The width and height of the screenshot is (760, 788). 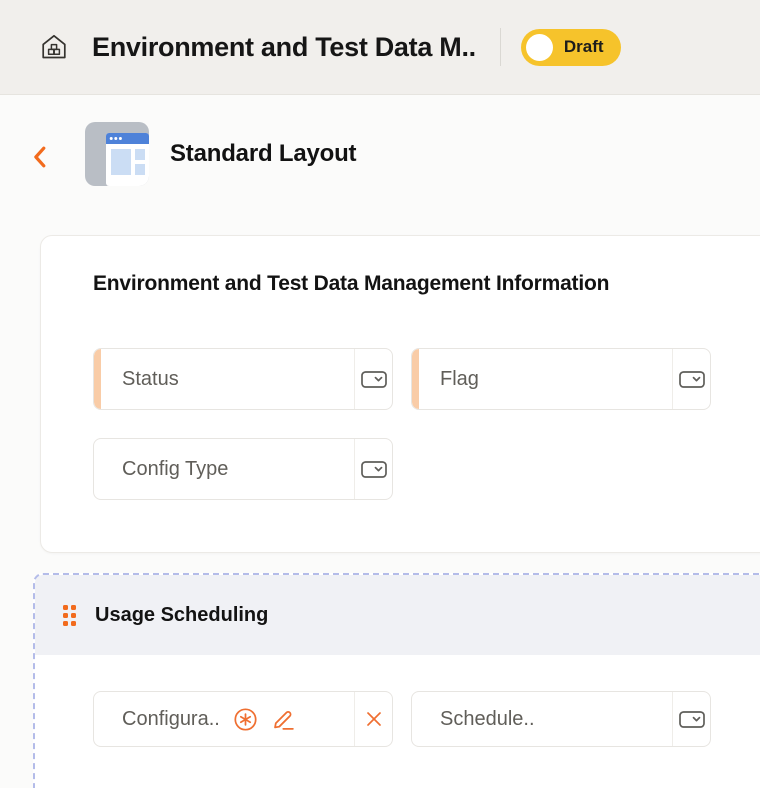 I want to click on page-title: Standard Layout, so click(x=263, y=153).